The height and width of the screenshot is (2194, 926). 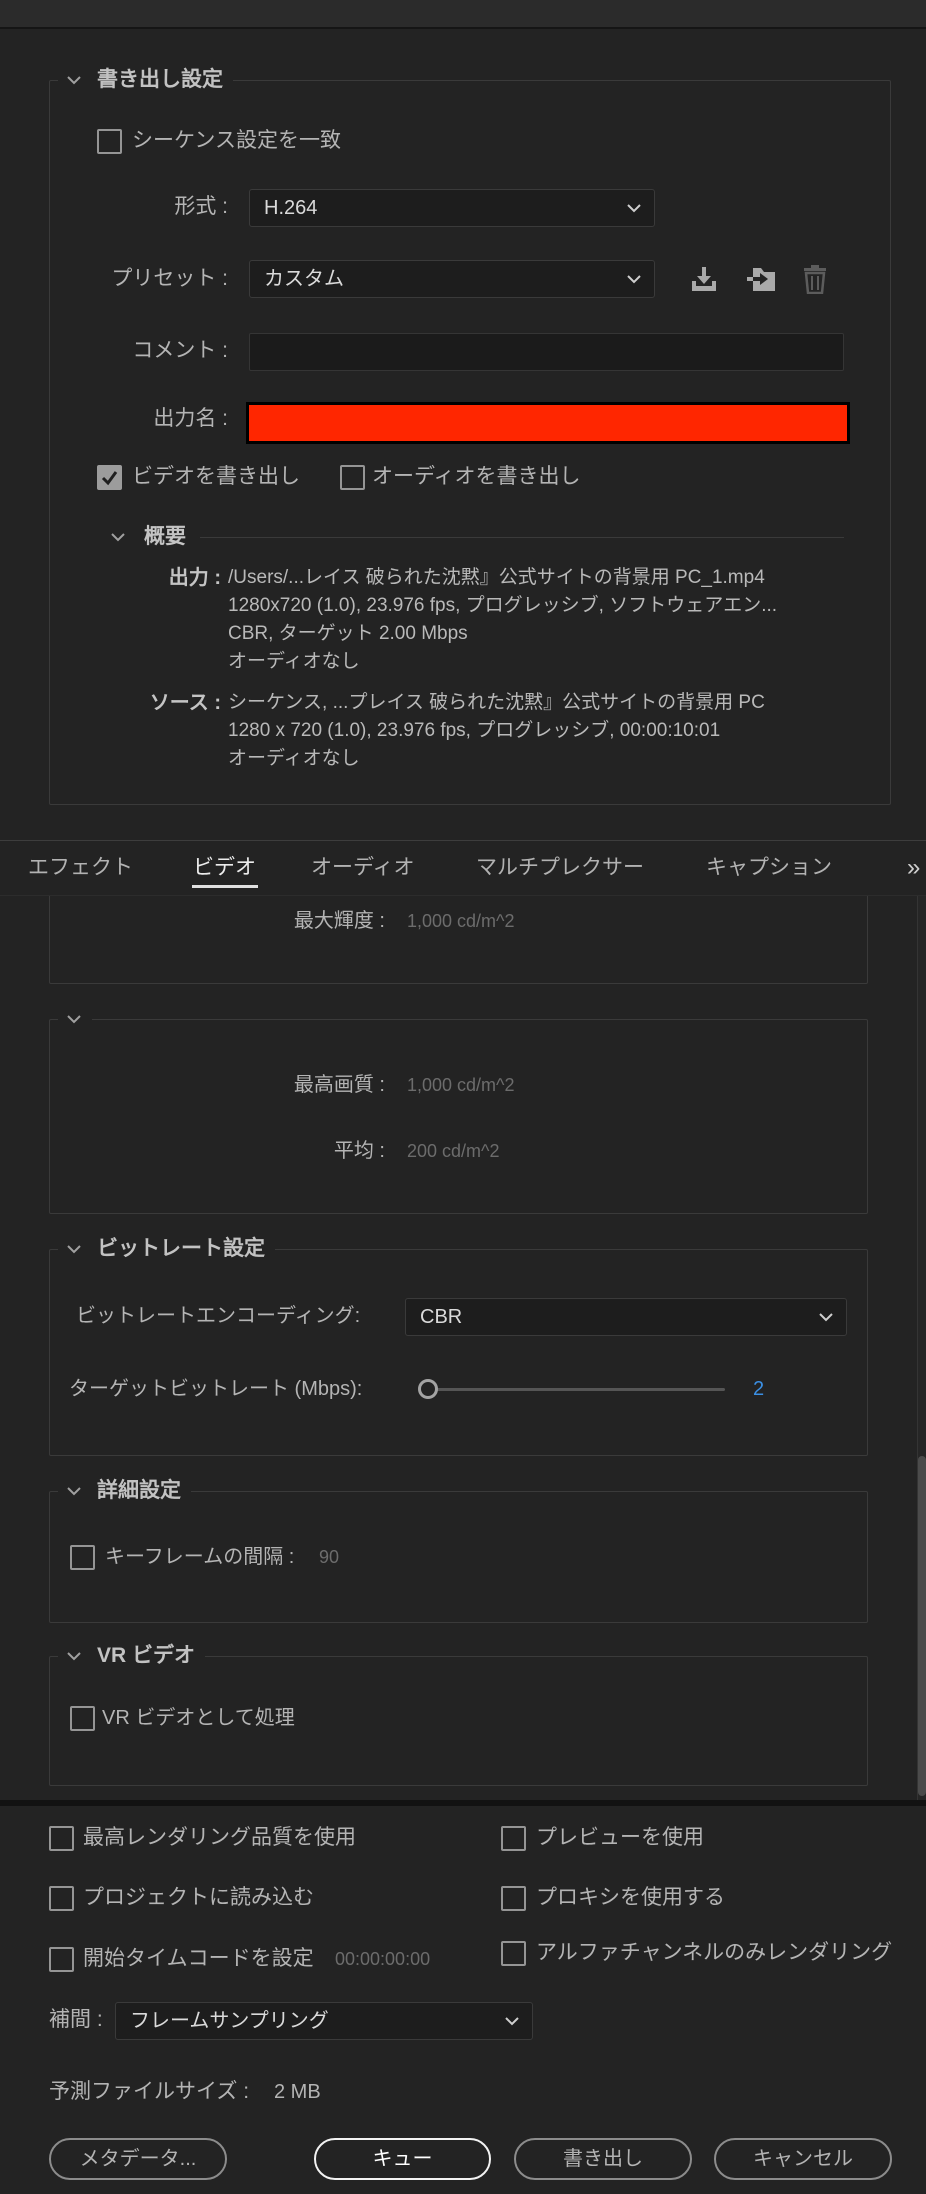 I want to click on export-audio-checkbox, so click(x=352, y=477).